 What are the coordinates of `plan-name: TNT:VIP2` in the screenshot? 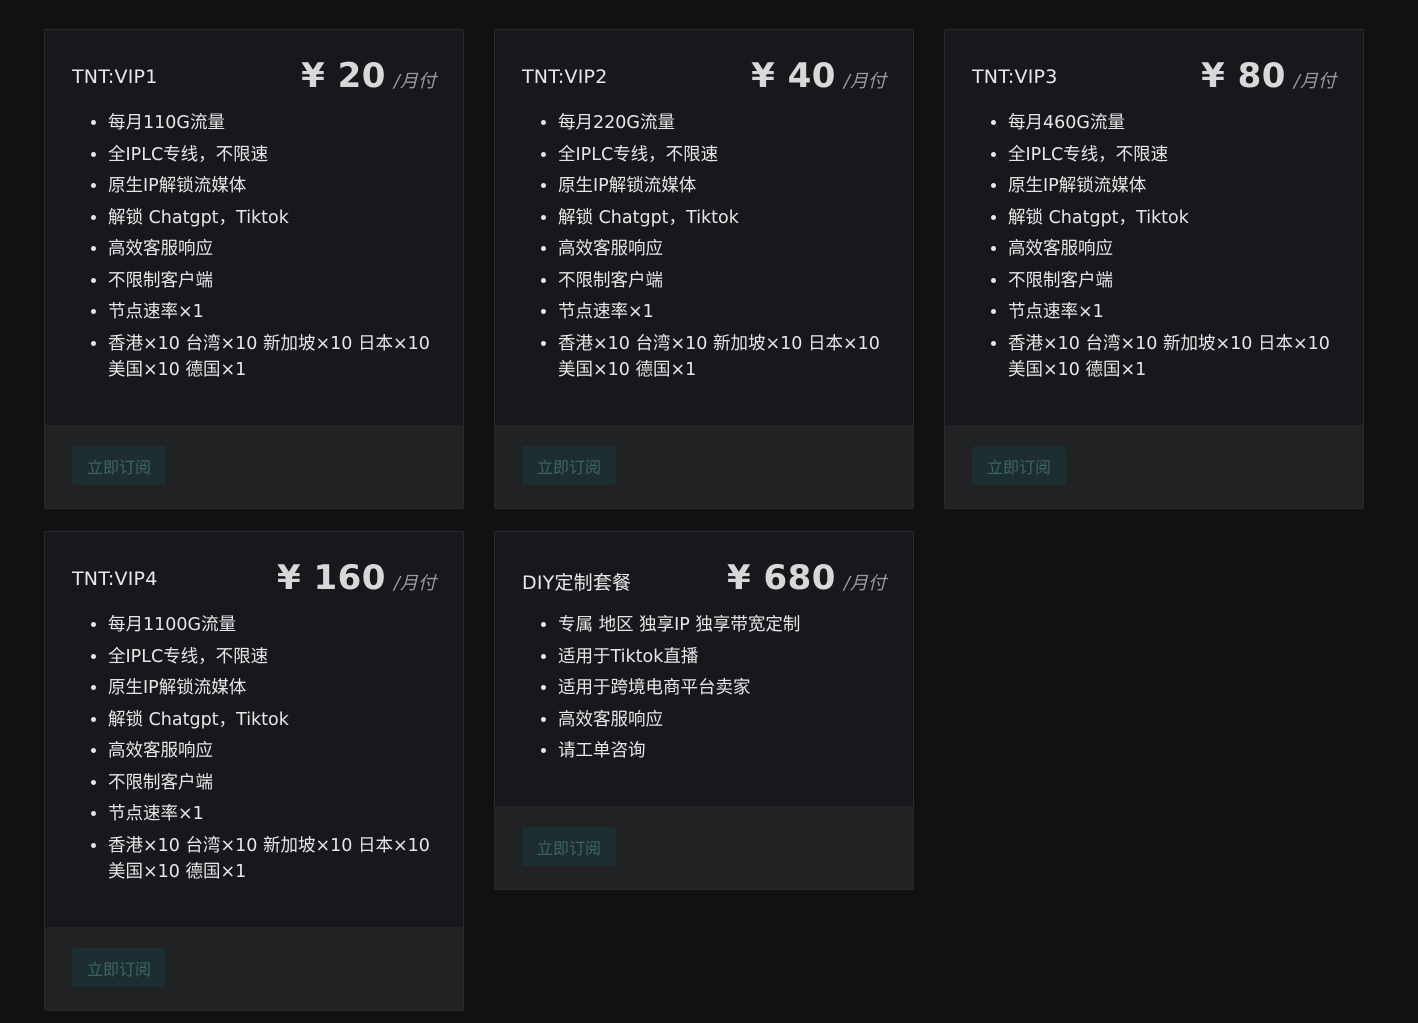 It's located at (565, 77).